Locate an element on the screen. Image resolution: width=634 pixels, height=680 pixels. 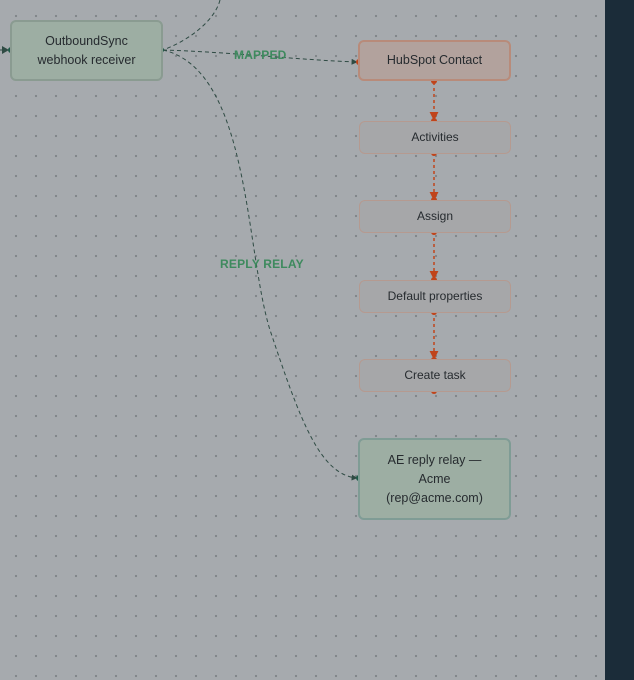
node-outboundsync-webhook: OutboundSync webhook receiver is located at coordinates (86, 50).